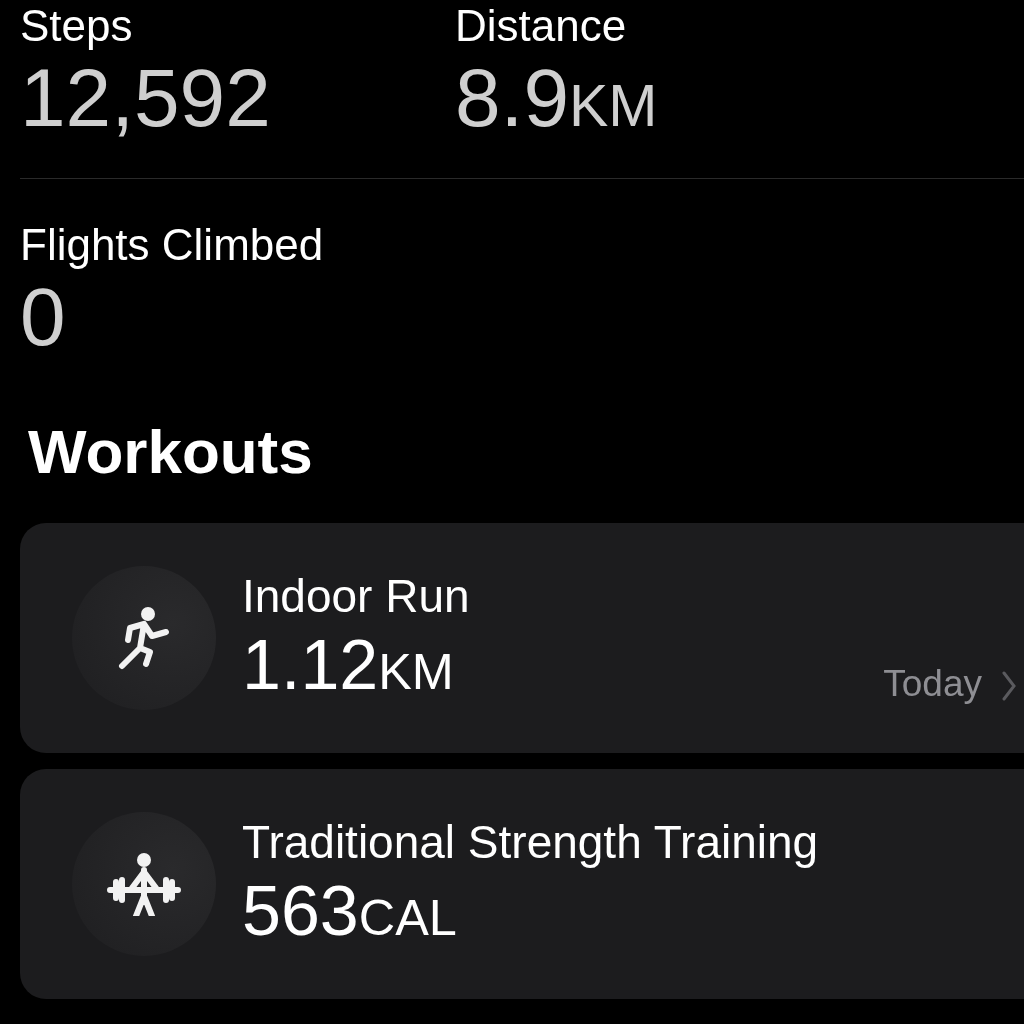  Describe the element at coordinates (356, 596) in the screenshot. I see `workout-name: Indoor Run` at that location.